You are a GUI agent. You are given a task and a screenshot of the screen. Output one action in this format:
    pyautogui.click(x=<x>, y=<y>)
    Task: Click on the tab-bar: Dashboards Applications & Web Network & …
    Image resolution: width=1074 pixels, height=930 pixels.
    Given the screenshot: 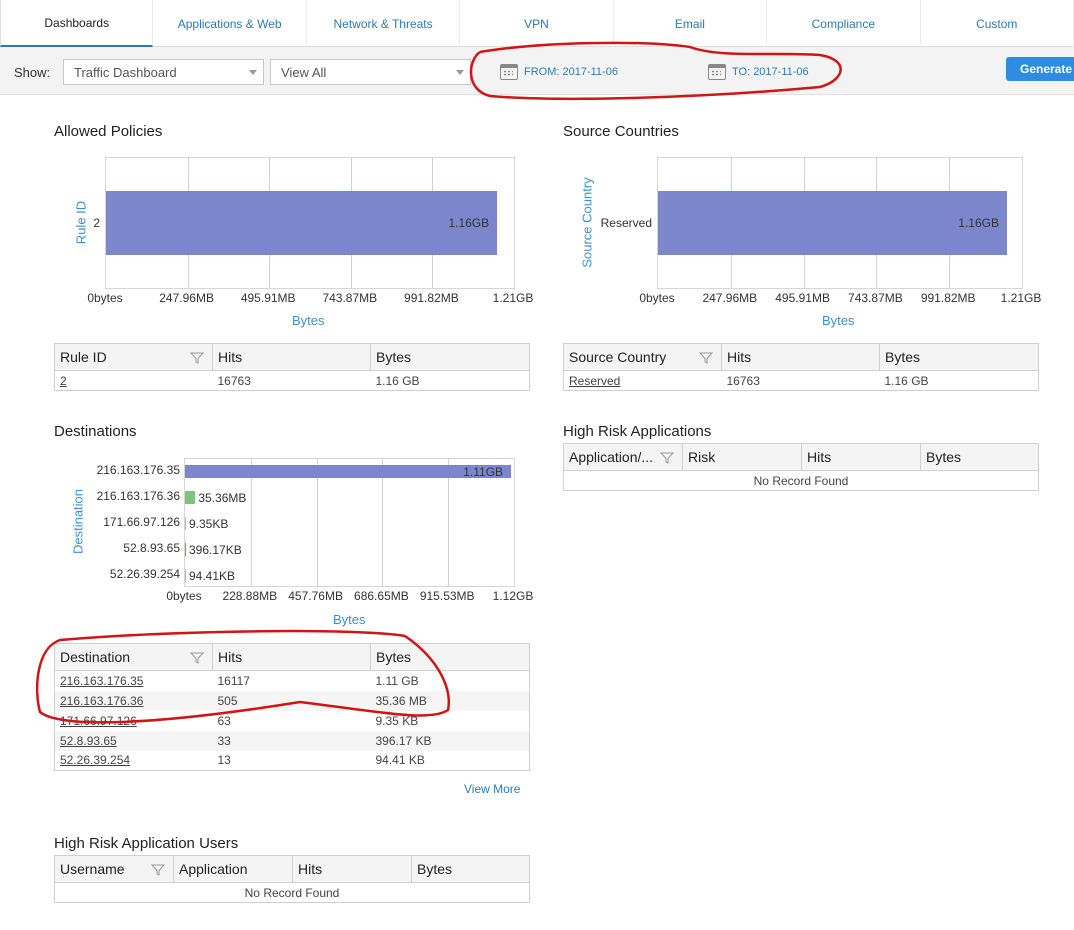 What is the action you would take?
    pyautogui.click(x=537, y=23)
    